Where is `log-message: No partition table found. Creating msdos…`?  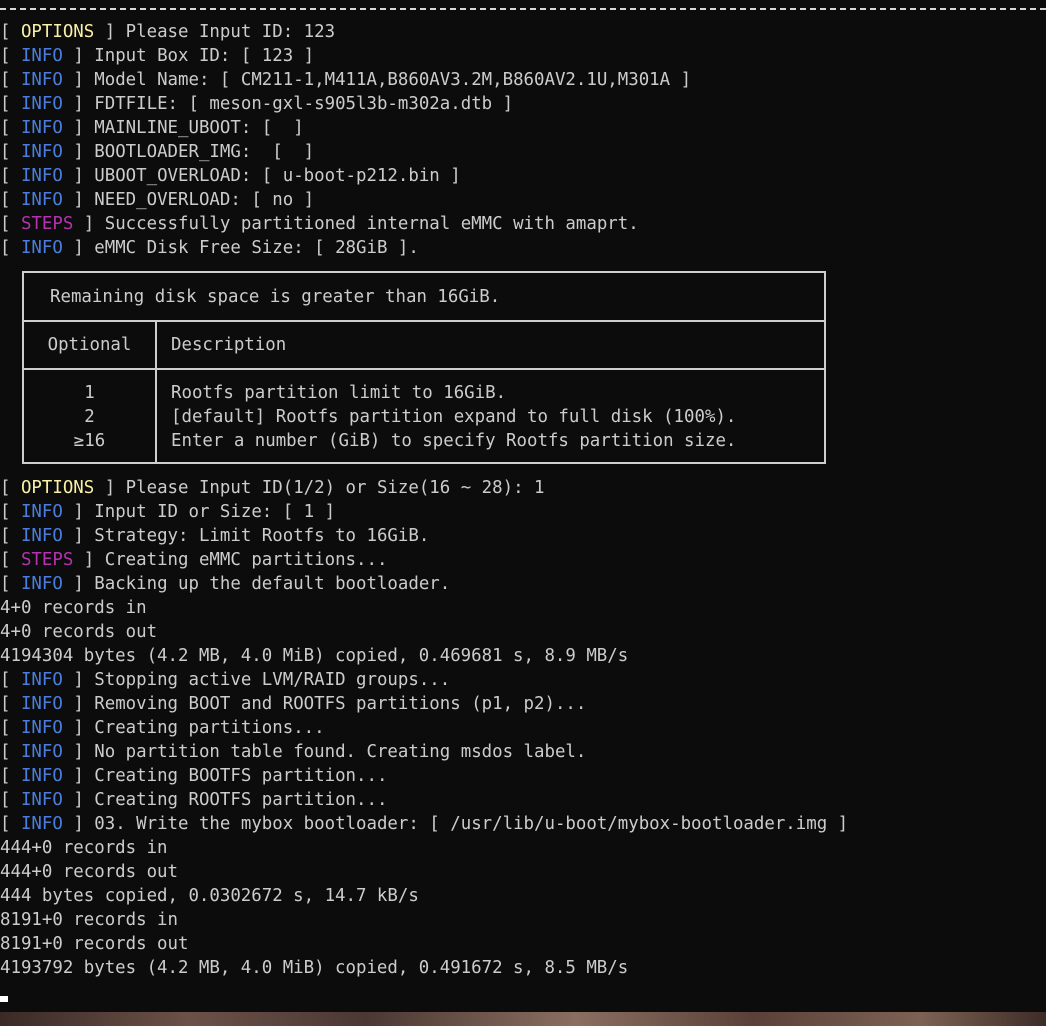
log-message: No partition table found. Creating msdos… is located at coordinates (335, 752).